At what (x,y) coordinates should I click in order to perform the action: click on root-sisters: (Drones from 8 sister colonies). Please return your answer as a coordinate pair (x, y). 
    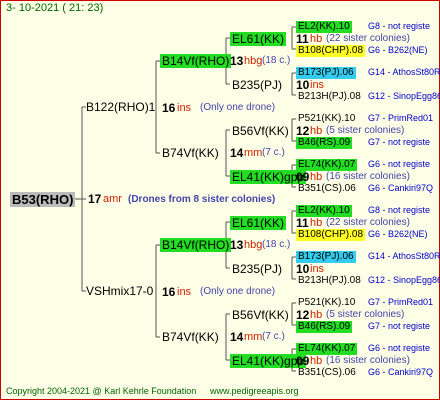
    Looking at the image, I should click on (202, 199).